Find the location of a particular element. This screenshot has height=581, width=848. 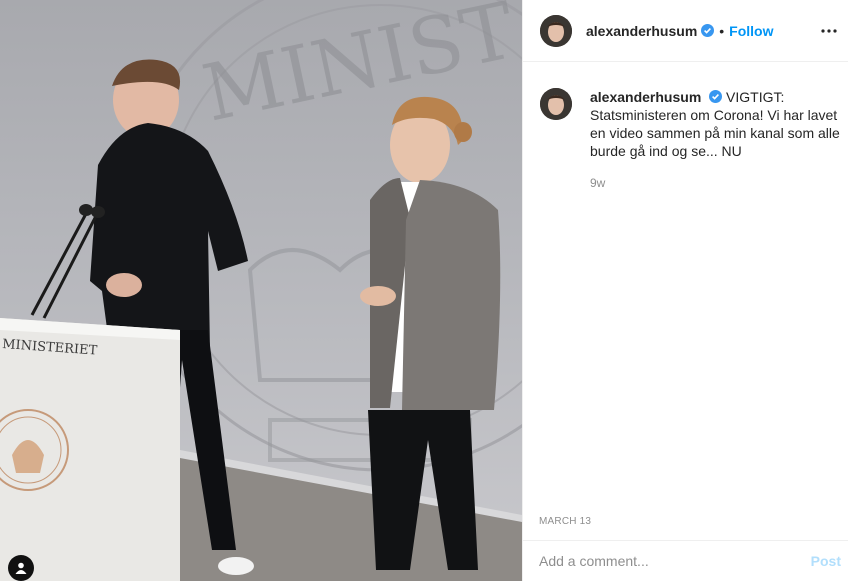

post-comment-button: Post is located at coordinates (826, 561).